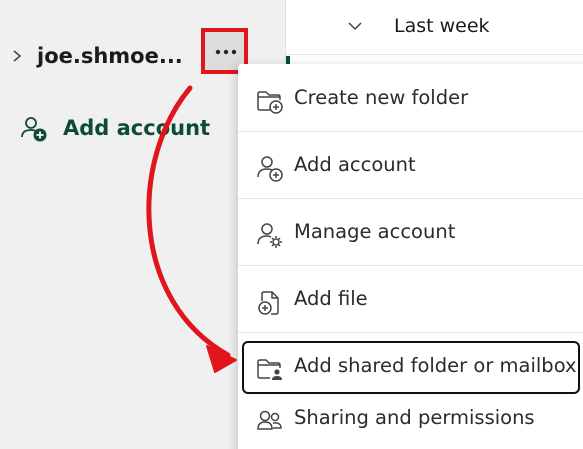  I want to click on menu-item-add-account: Add account, so click(410, 166).